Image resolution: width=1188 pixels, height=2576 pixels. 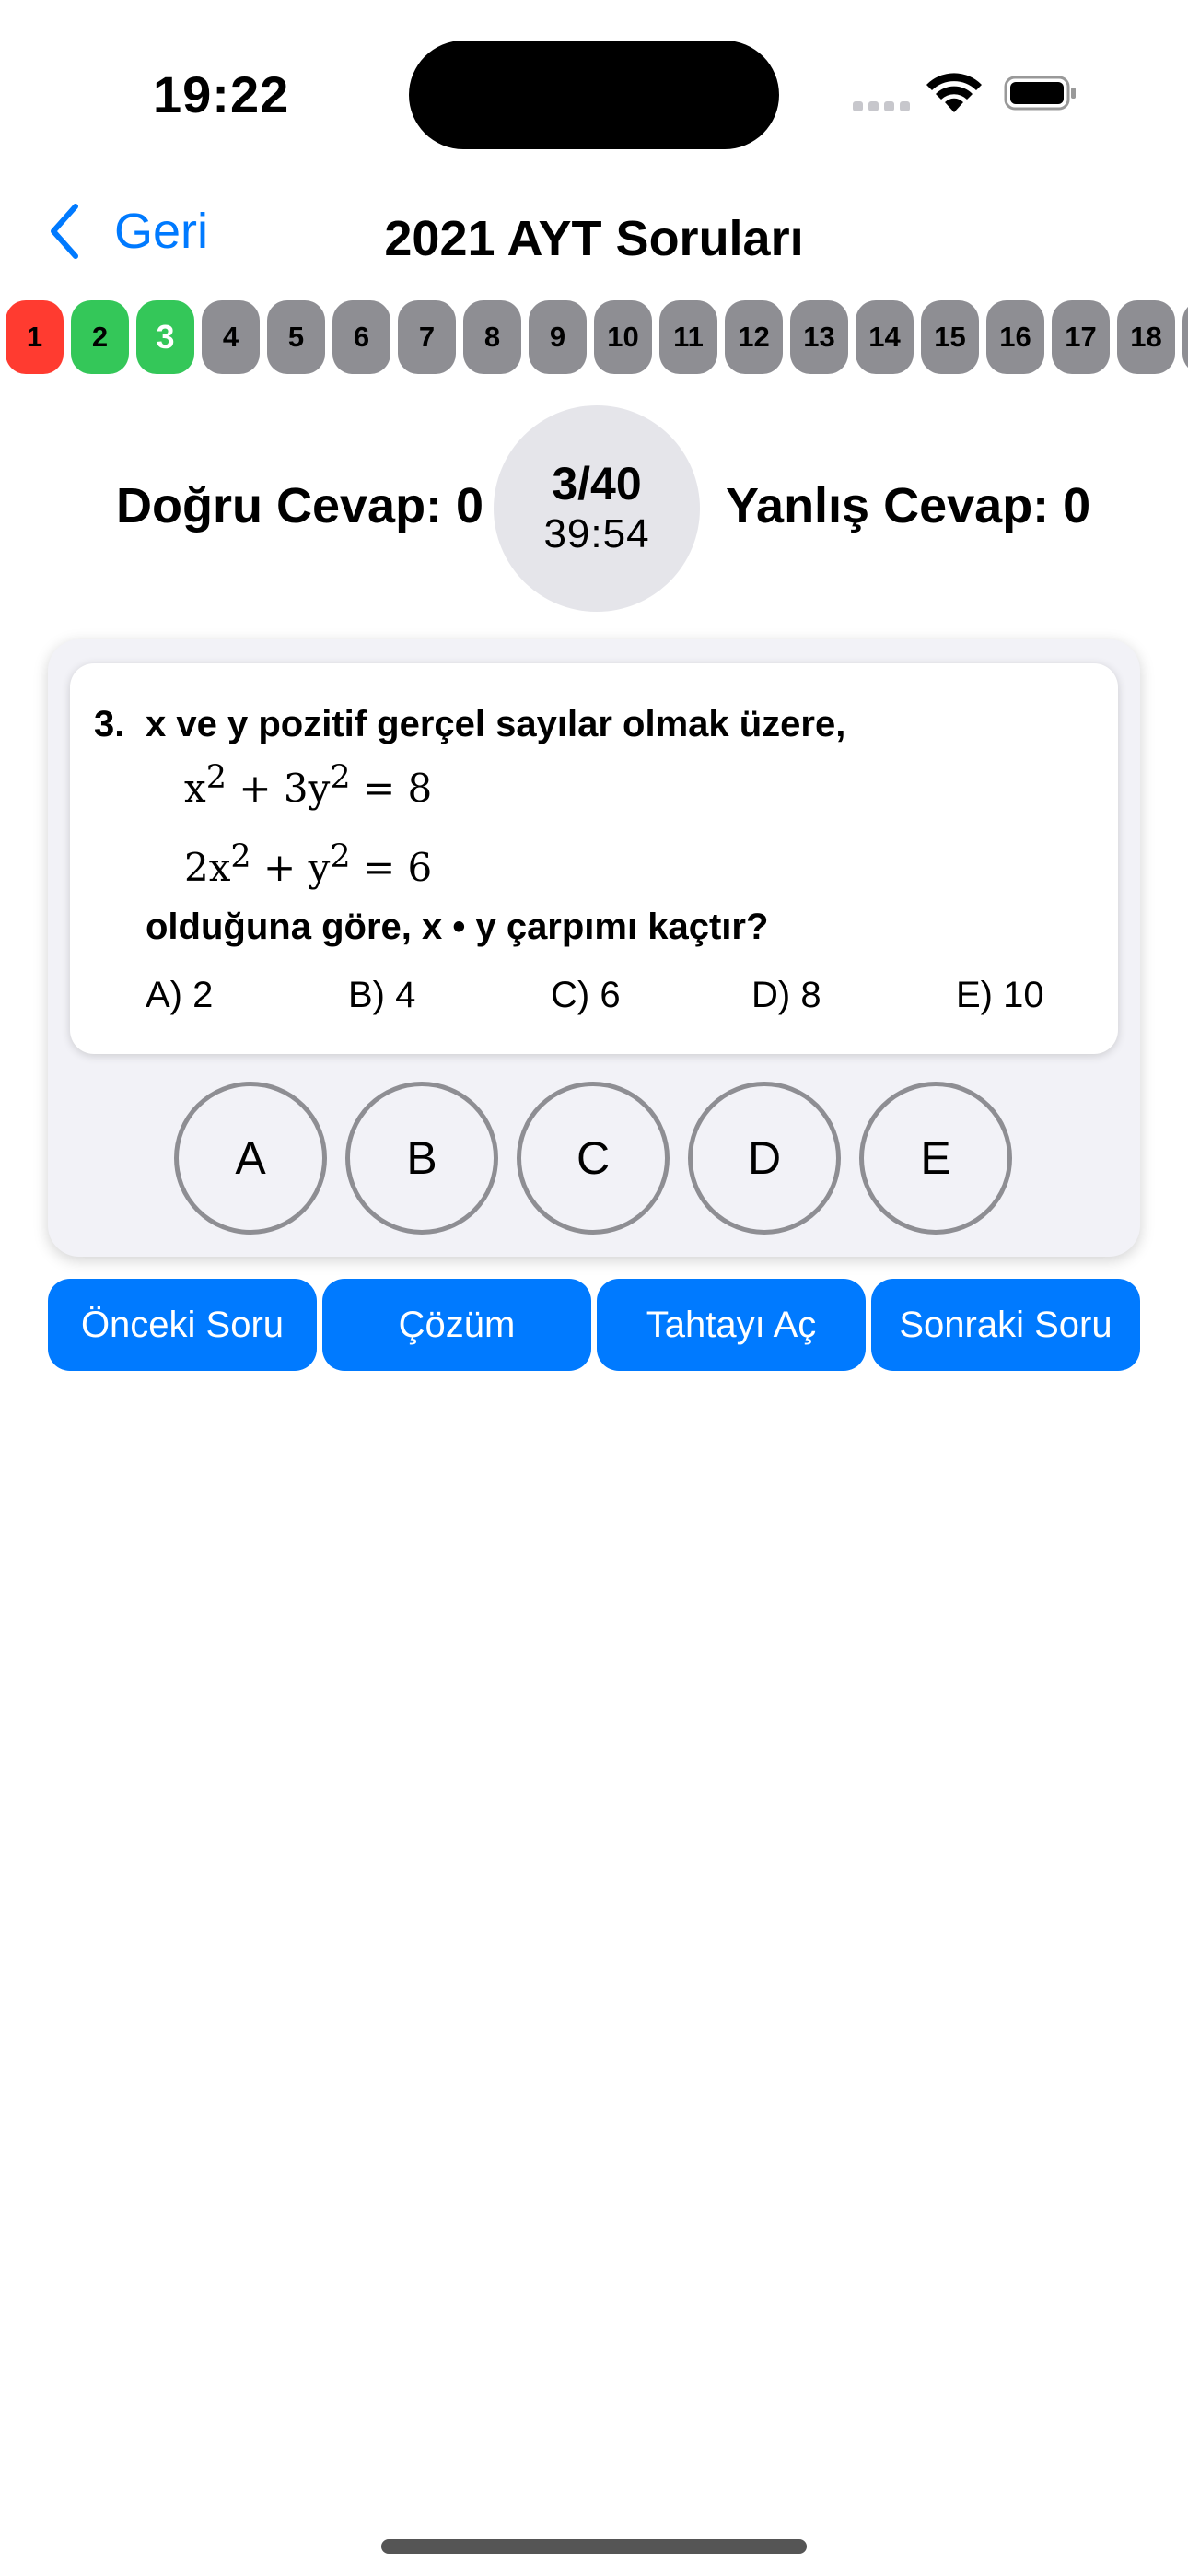 I want to click on question-chip: 6, so click(x=361, y=337).